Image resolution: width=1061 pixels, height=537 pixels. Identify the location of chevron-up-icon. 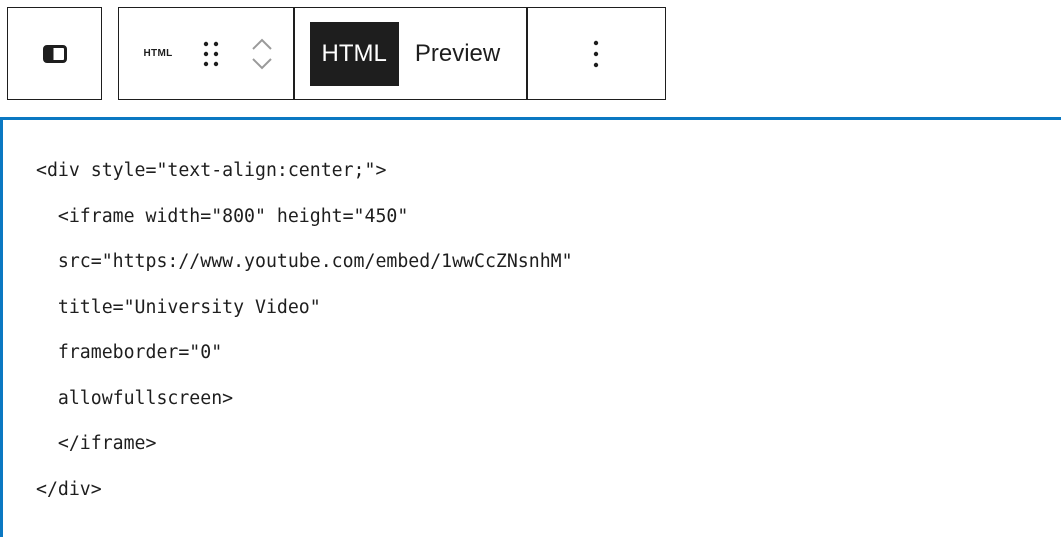
(262, 44).